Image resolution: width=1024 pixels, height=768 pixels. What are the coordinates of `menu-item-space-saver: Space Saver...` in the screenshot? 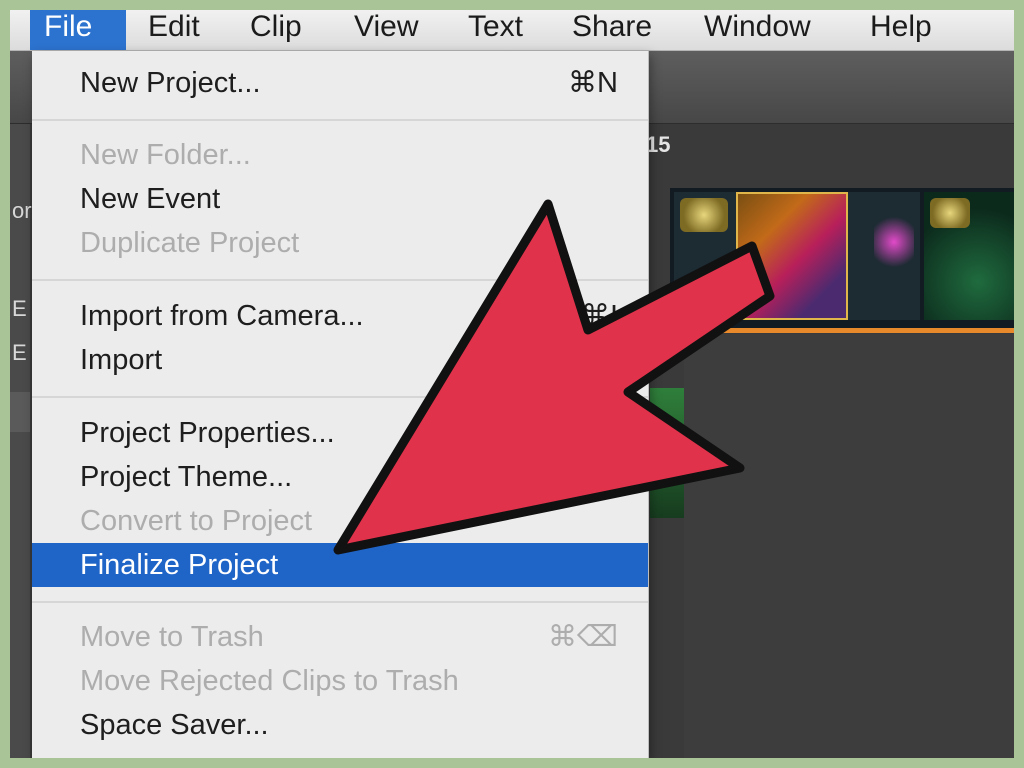 It's located at (340, 725).